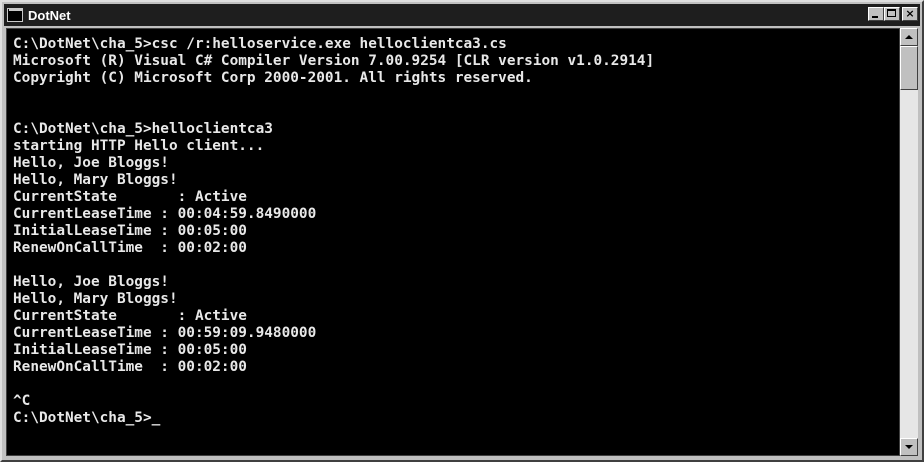 The height and width of the screenshot is (462, 924). What do you see at coordinates (165, 214) in the screenshot?
I see `console-line: CurrentLeaseTime : 00:04:59.8490000` at bounding box center [165, 214].